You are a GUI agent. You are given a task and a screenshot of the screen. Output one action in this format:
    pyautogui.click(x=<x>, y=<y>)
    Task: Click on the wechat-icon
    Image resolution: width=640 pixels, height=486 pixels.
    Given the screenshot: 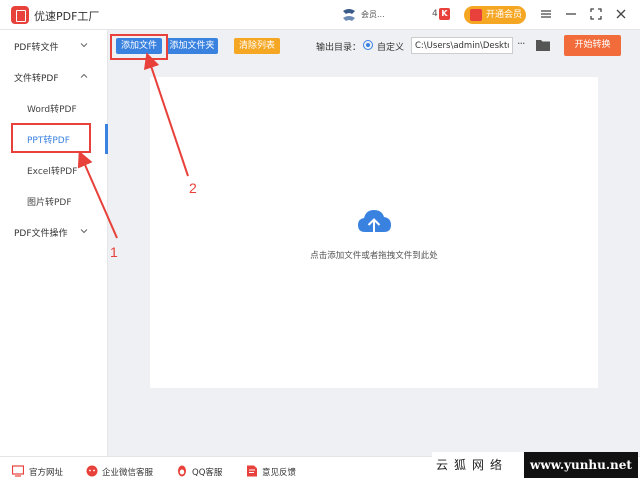 What is the action you would take?
    pyautogui.click(x=92, y=471)
    